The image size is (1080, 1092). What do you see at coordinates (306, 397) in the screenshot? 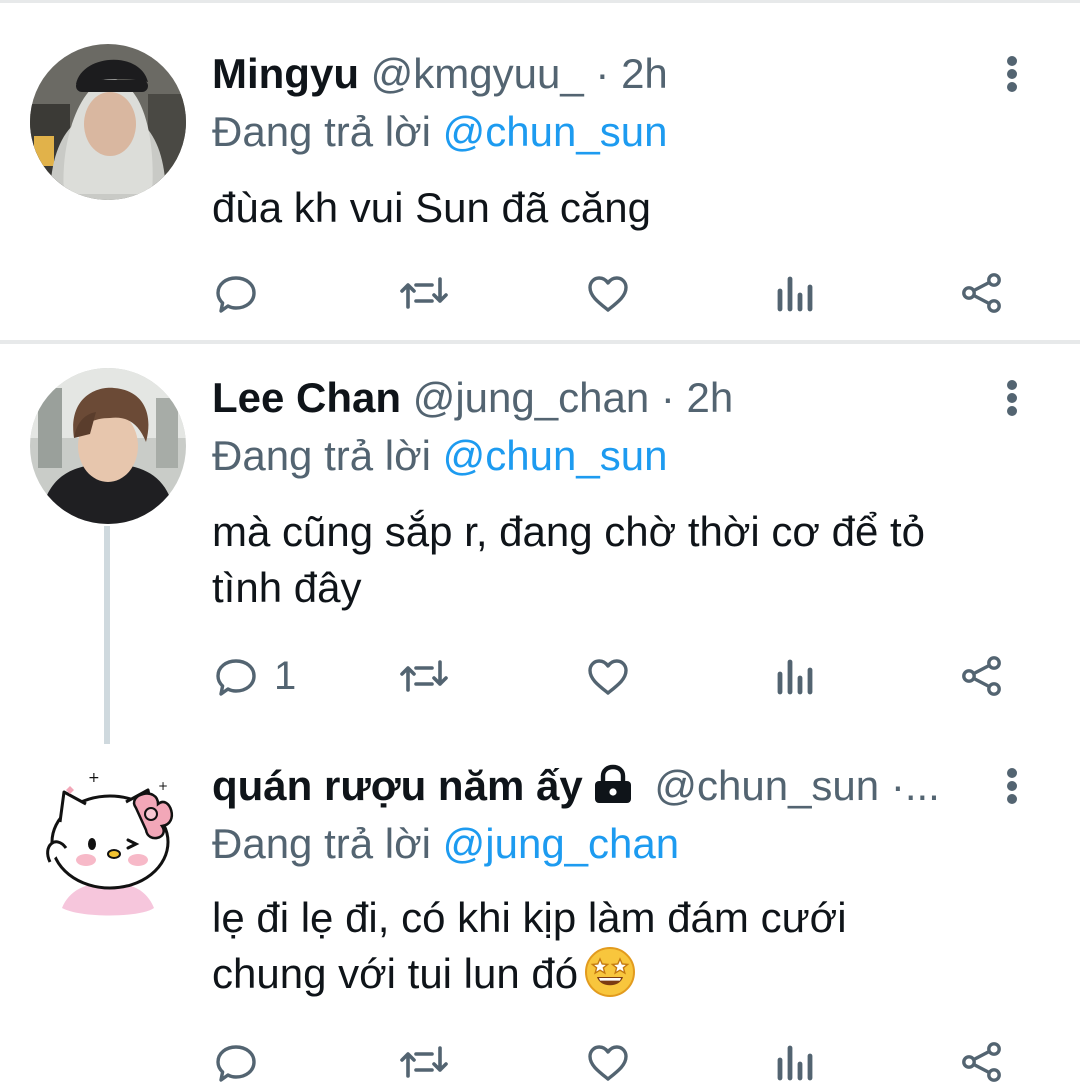
I see `display-name: Lee Chan` at bounding box center [306, 397].